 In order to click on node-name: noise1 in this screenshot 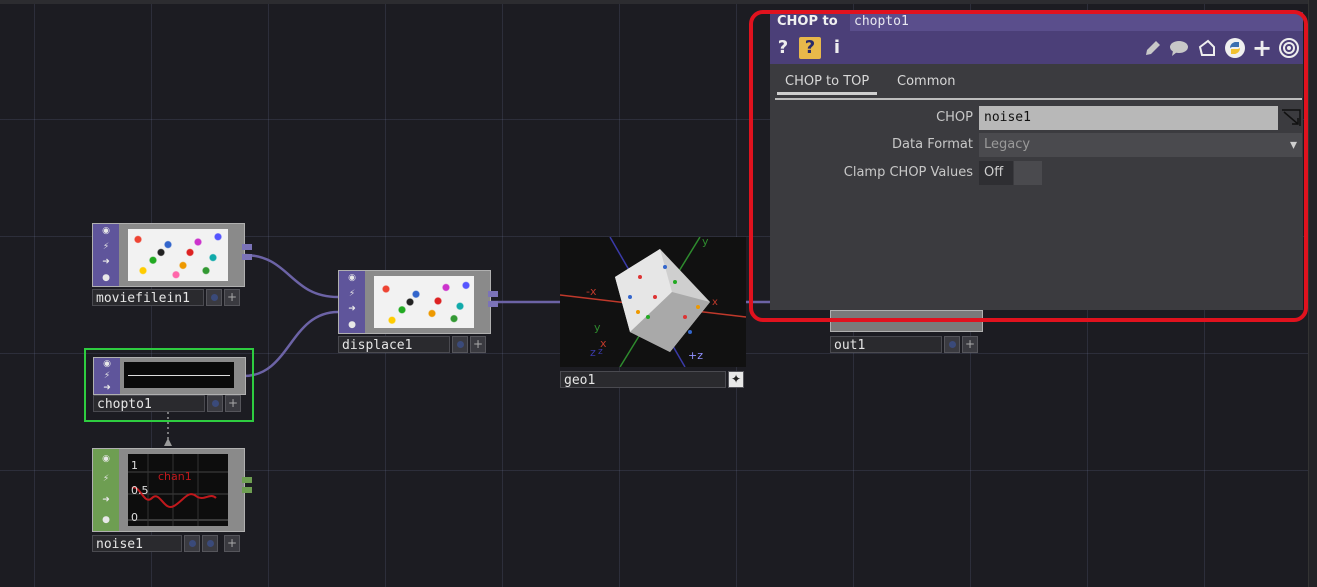, I will do `click(137, 543)`.